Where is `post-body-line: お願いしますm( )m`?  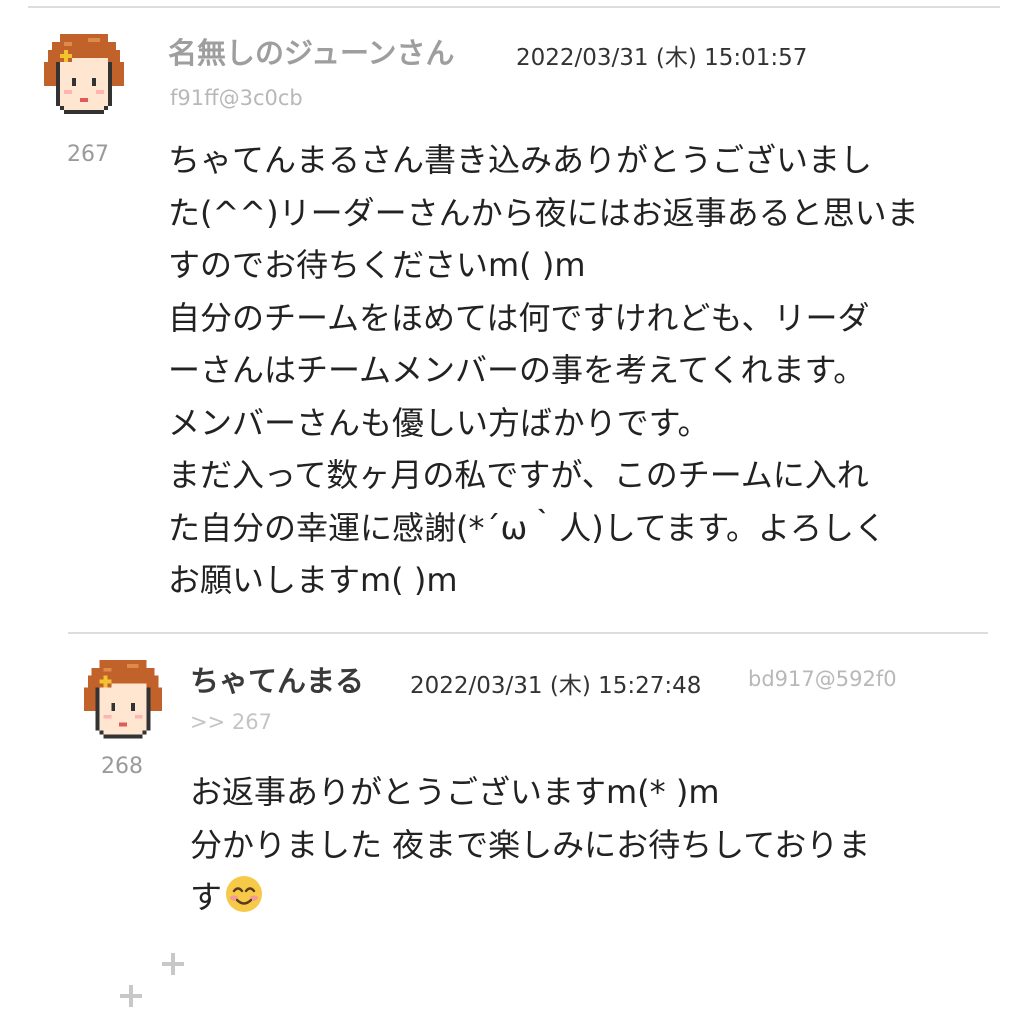
post-body-line: お願いしますm( )m is located at coordinates (313, 580).